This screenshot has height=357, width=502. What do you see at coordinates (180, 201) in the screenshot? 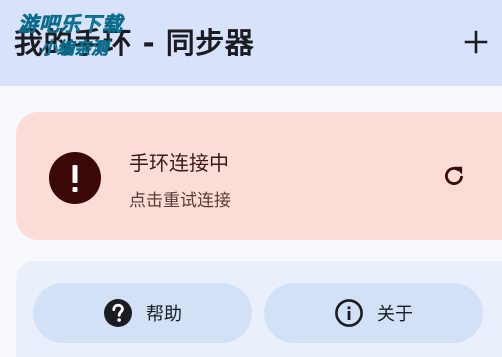
I see `status-subtitle: 点击重试连接` at bounding box center [180, 201].